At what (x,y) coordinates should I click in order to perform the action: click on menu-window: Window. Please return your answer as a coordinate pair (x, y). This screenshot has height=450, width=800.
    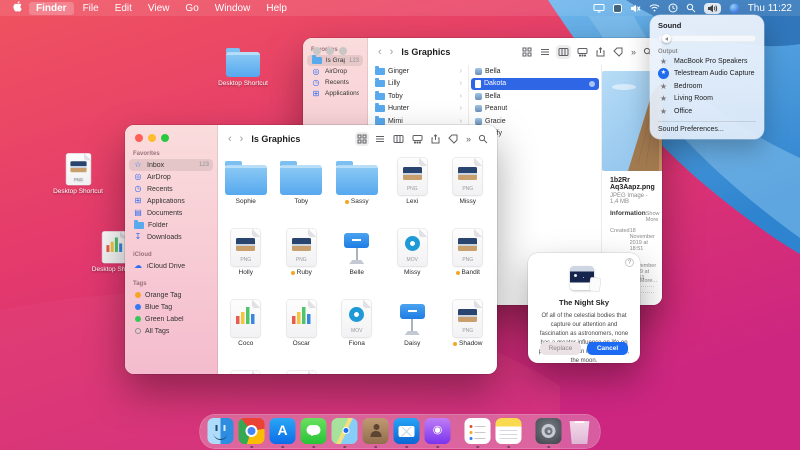
    Looking at the image, I should click on (233, 8).